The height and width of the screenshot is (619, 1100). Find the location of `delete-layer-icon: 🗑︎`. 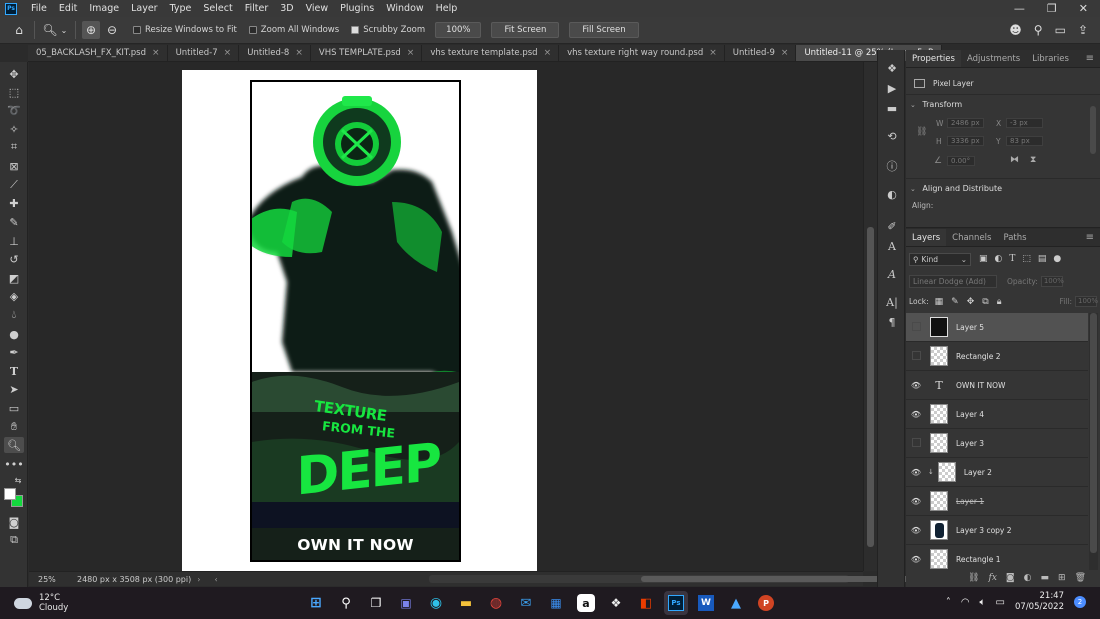

delete-layer-icon: 🗑︎ is located at coordinates (1080, 578).